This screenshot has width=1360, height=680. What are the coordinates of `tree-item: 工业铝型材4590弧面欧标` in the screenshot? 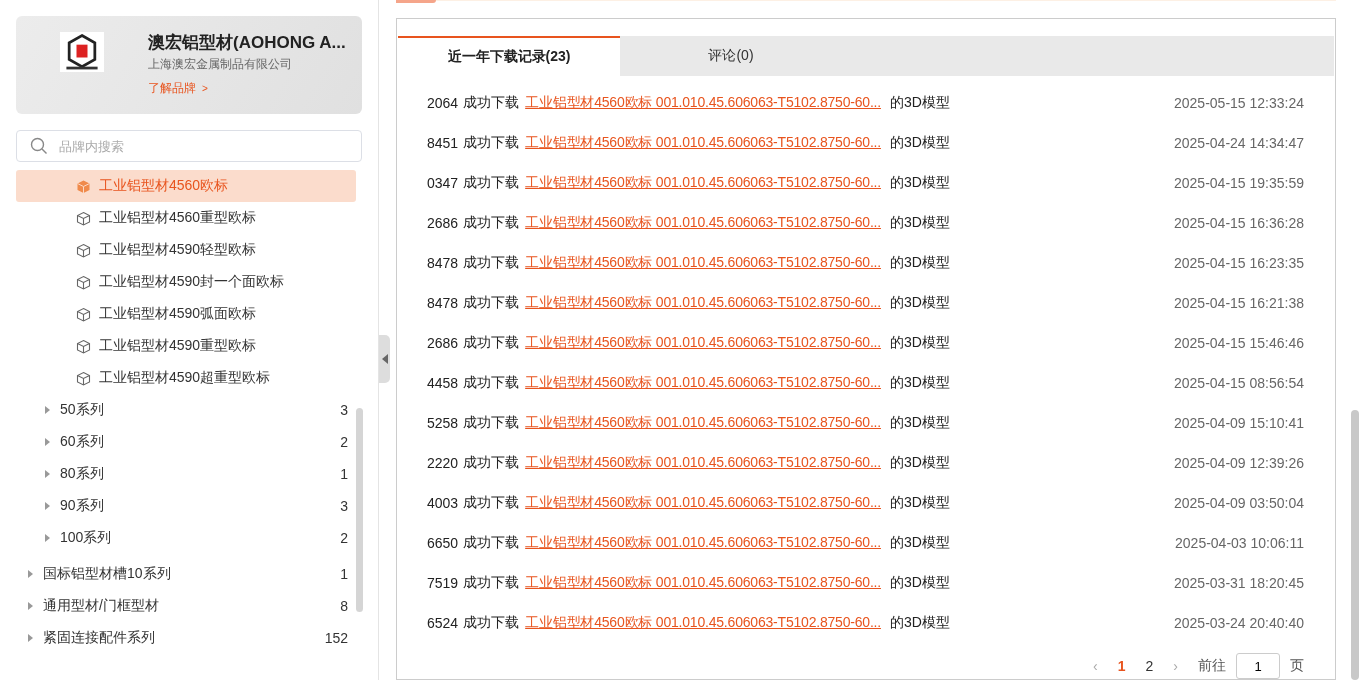 It's located at (186, 314).